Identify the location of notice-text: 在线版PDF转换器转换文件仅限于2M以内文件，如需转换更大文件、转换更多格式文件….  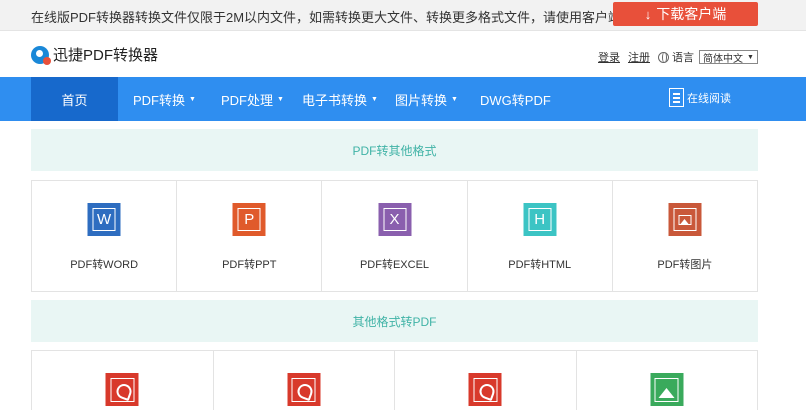
(333, 17).